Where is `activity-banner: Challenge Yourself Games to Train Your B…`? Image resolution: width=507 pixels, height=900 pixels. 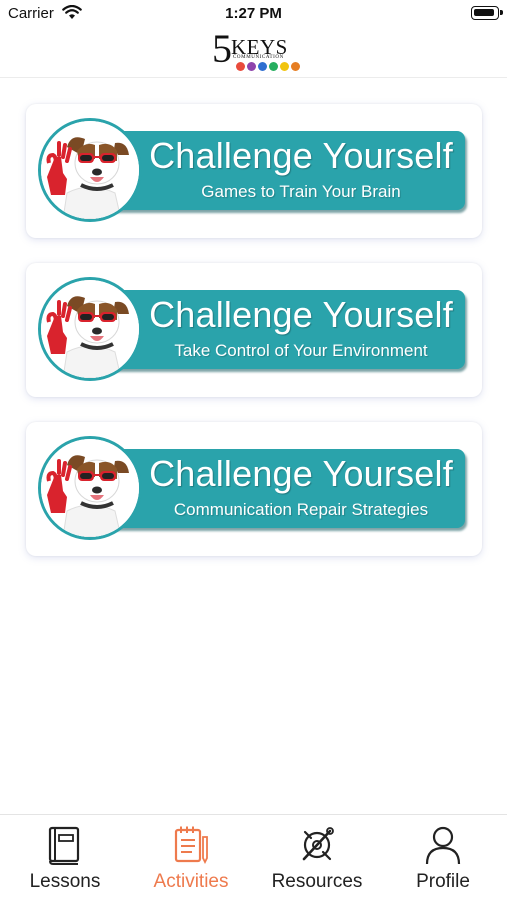
activity-banner: Challenge Yourself Games to Train Your B… is located at coordinates (288, 170).